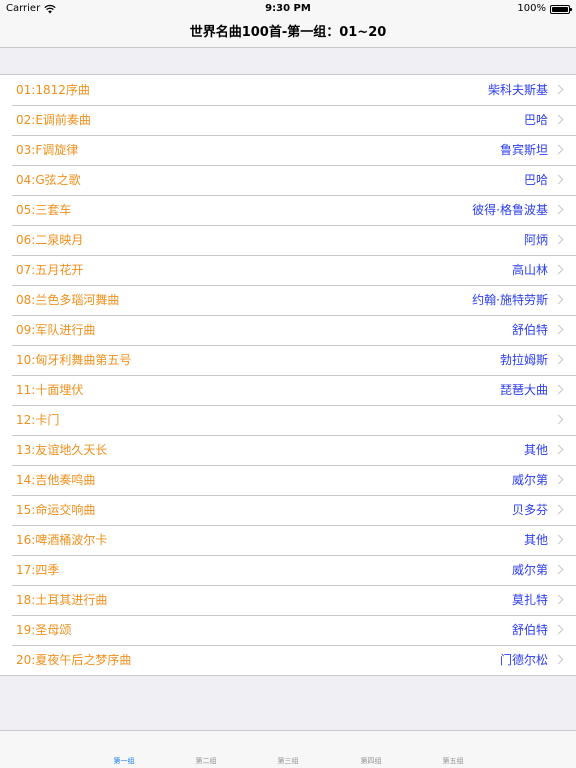 Image resolution: width=576 pixels, height=768 pixels. Describe the element at coordinates (47, 150) in the screenshot. I see `song-title: 03:F调旋律` at that location.